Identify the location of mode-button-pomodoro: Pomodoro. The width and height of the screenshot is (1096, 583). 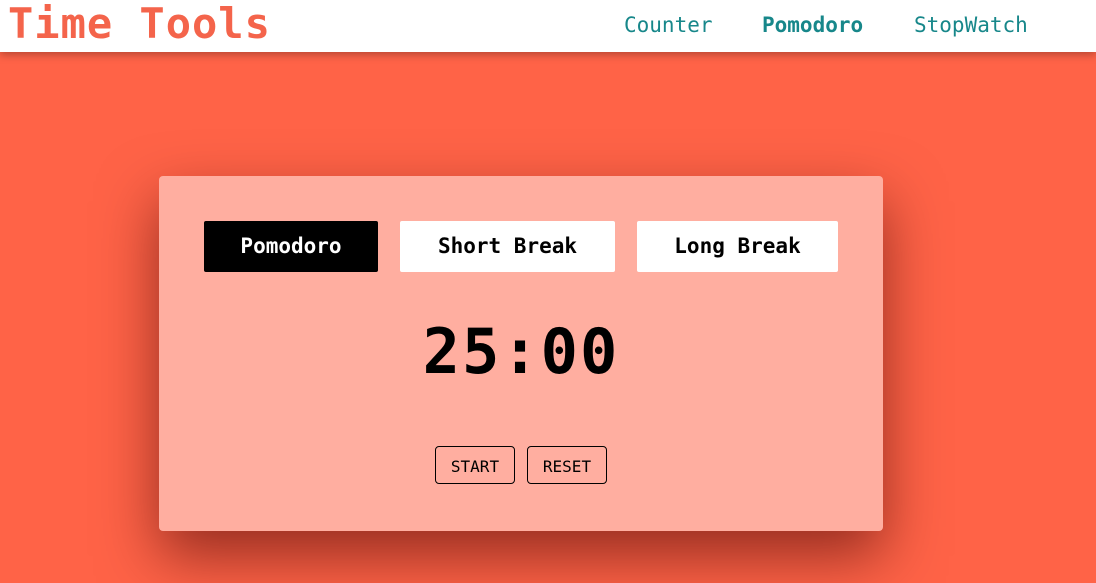
(291, 246).